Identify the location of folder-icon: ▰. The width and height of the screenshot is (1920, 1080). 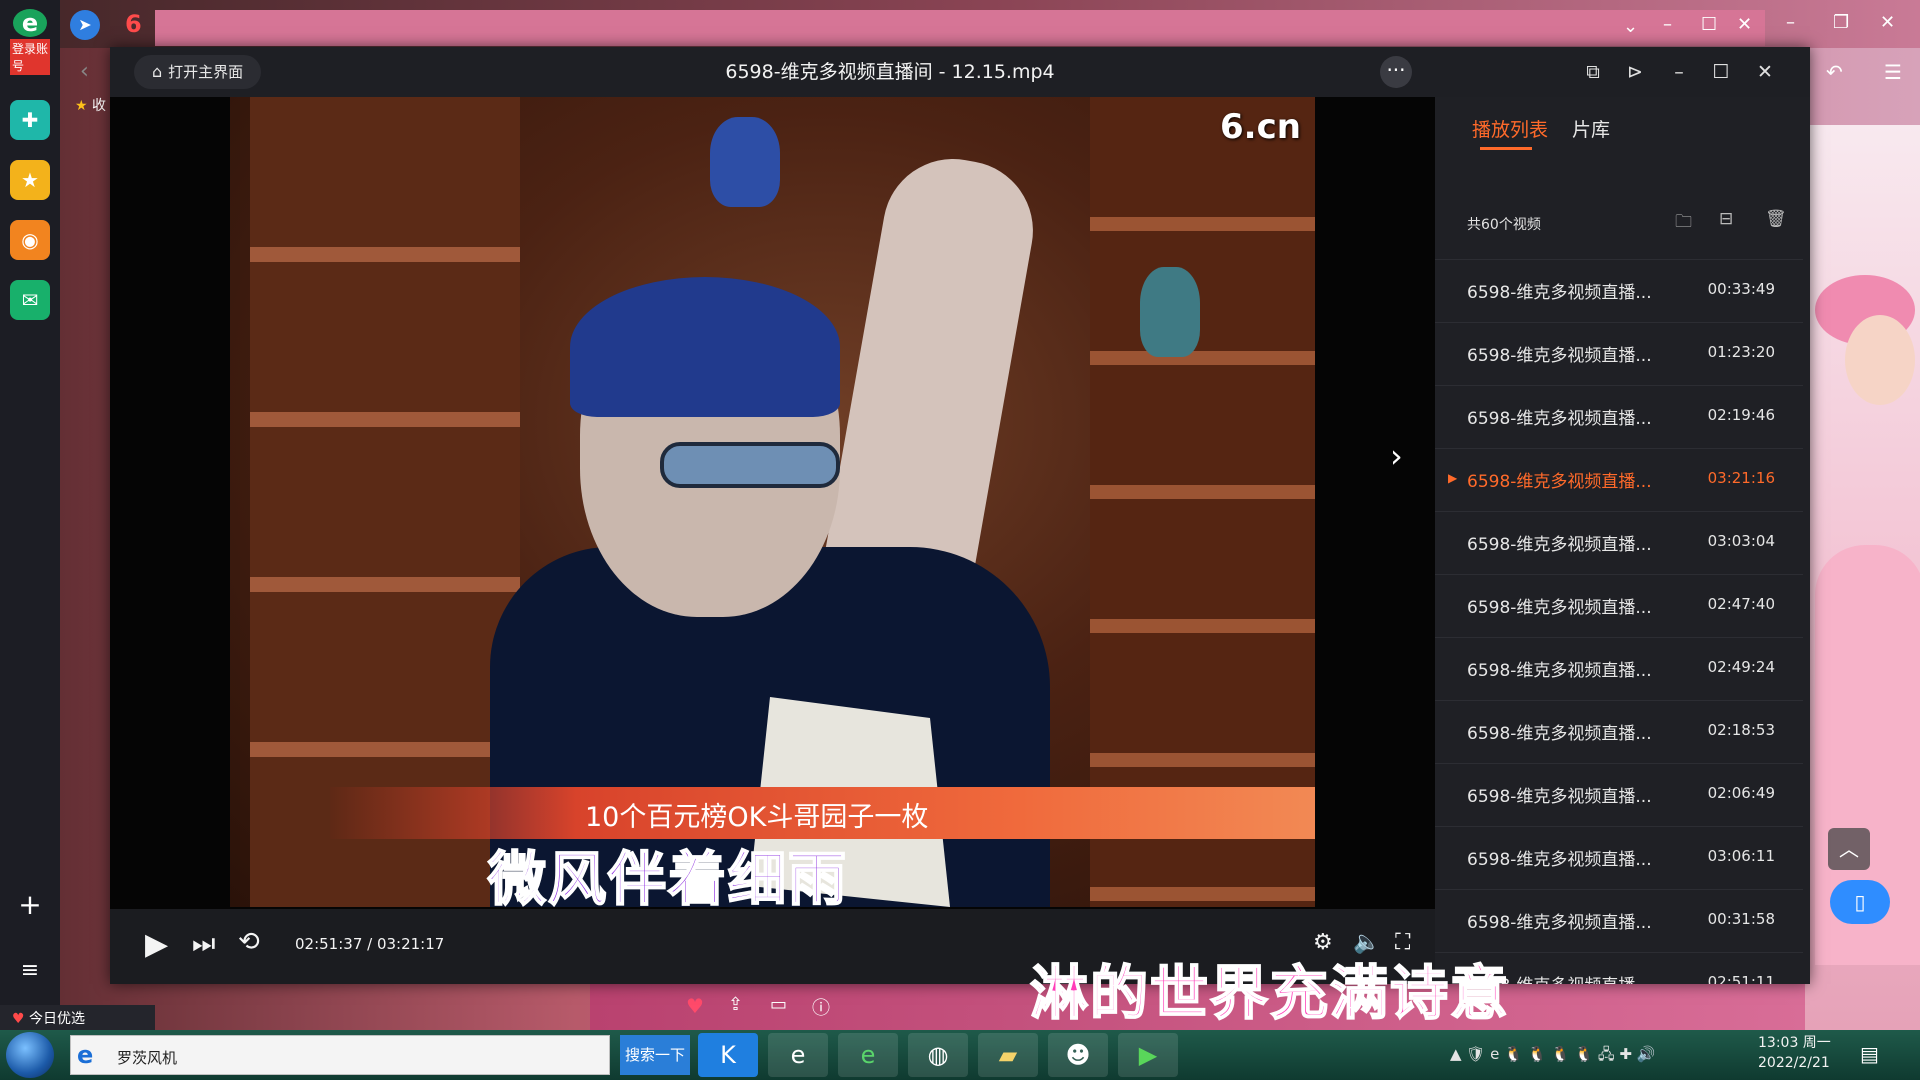
(1008, 1055).